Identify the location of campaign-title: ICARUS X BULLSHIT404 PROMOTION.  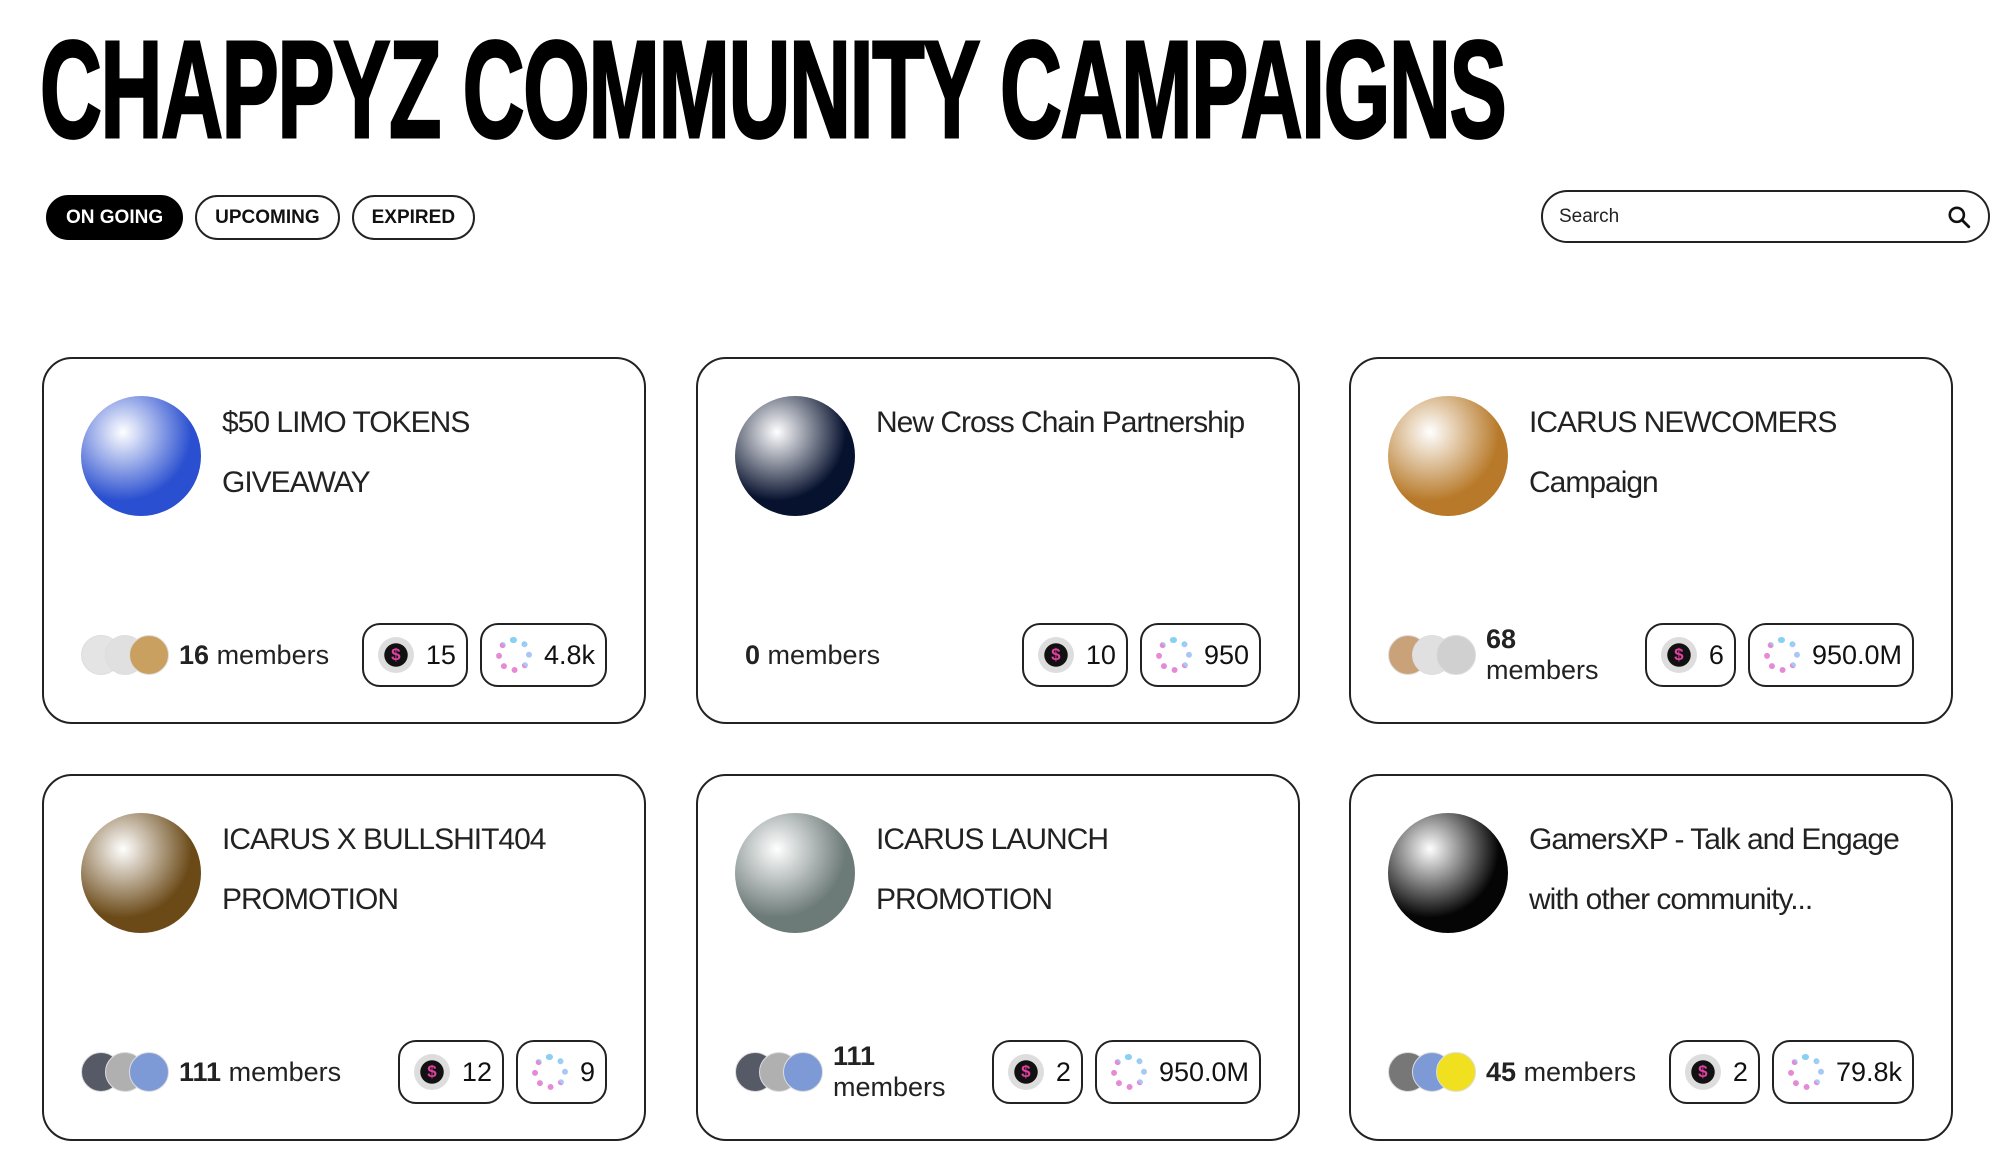
(418, 870).